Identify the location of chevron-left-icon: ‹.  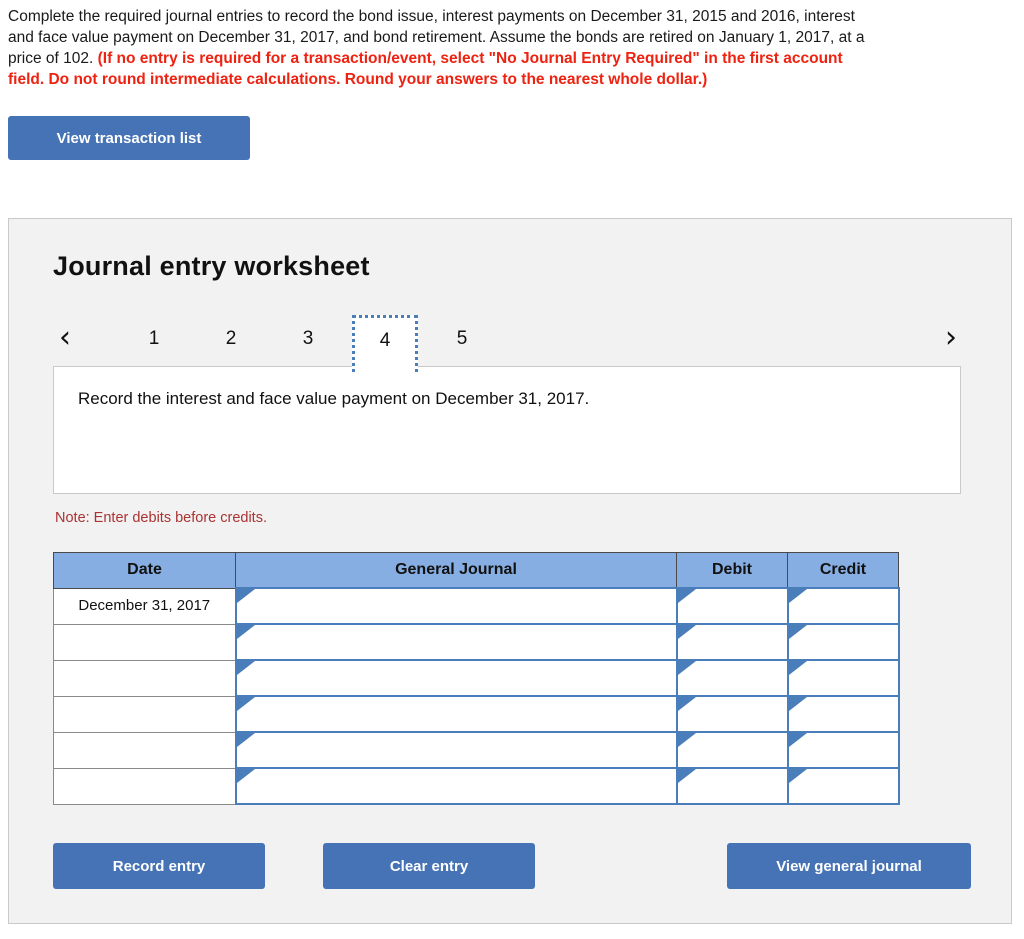
(65, 338).